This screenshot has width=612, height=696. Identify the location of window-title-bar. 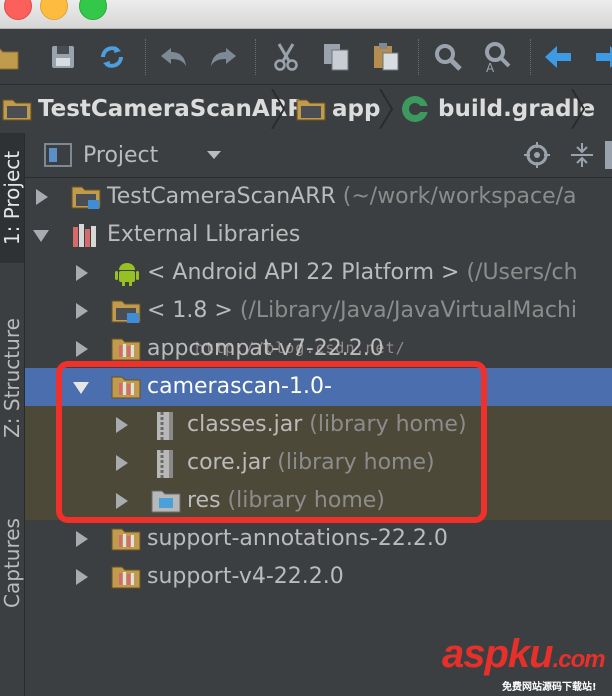
(306, 14).